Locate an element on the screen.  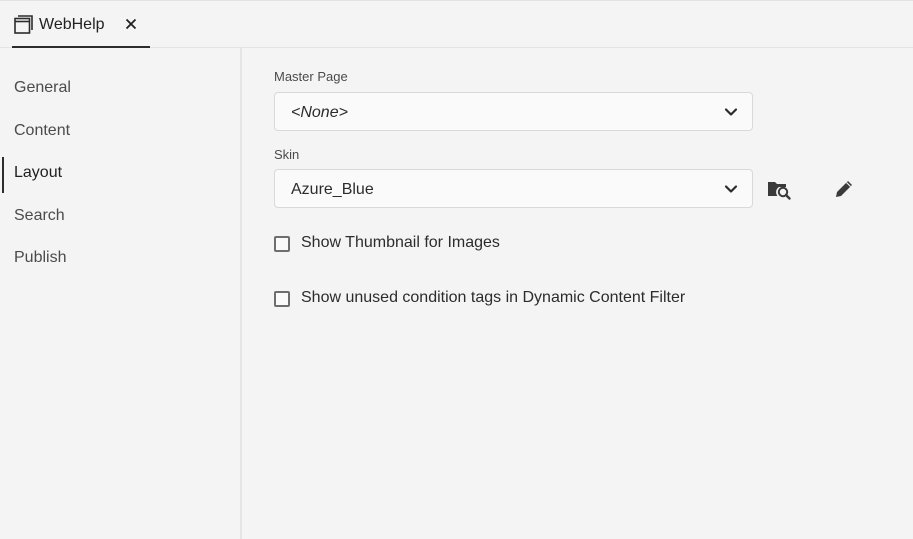
window-icon is located at coordinates (23, 24).